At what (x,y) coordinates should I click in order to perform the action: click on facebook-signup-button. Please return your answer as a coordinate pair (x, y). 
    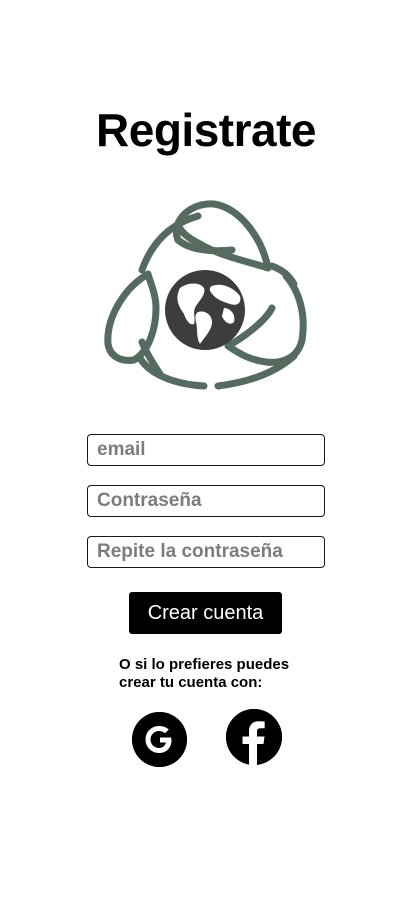
    Looking at the image, I should click on (254, 737).